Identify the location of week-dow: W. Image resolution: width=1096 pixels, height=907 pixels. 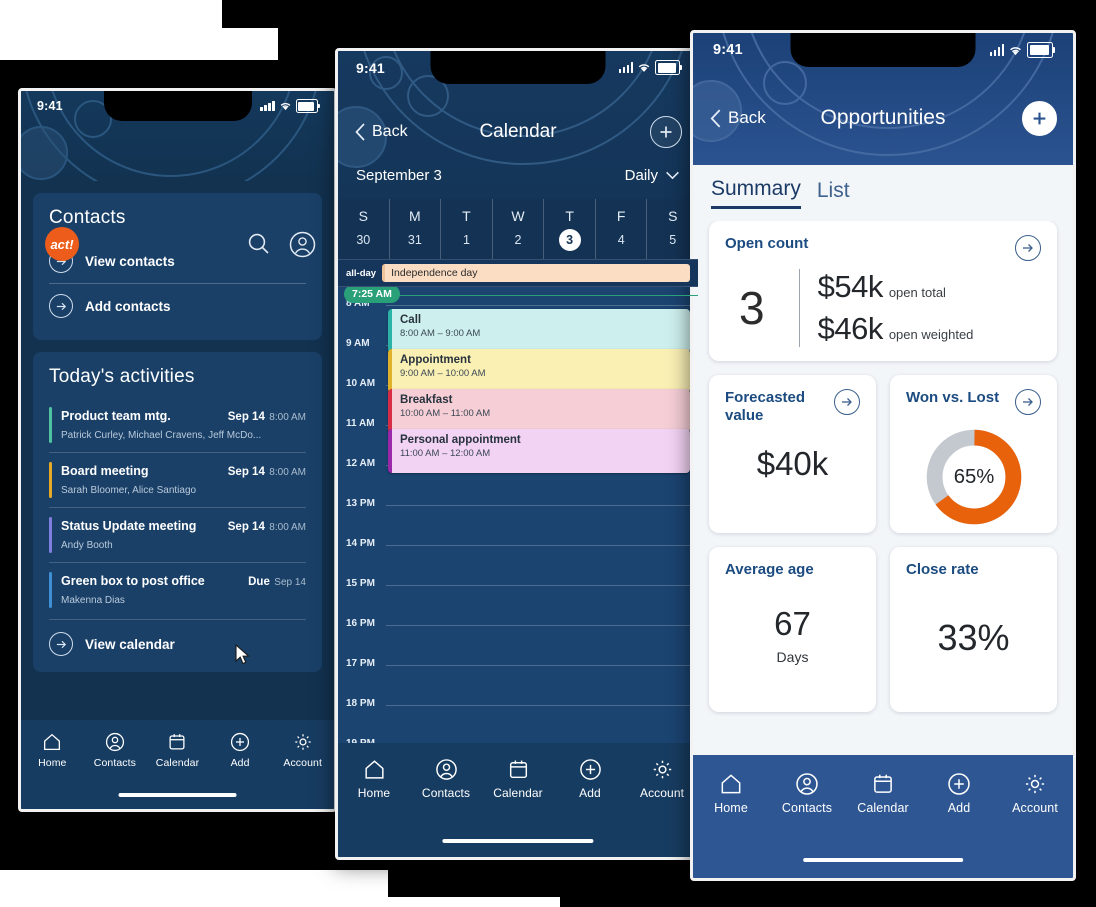
(518, 215).